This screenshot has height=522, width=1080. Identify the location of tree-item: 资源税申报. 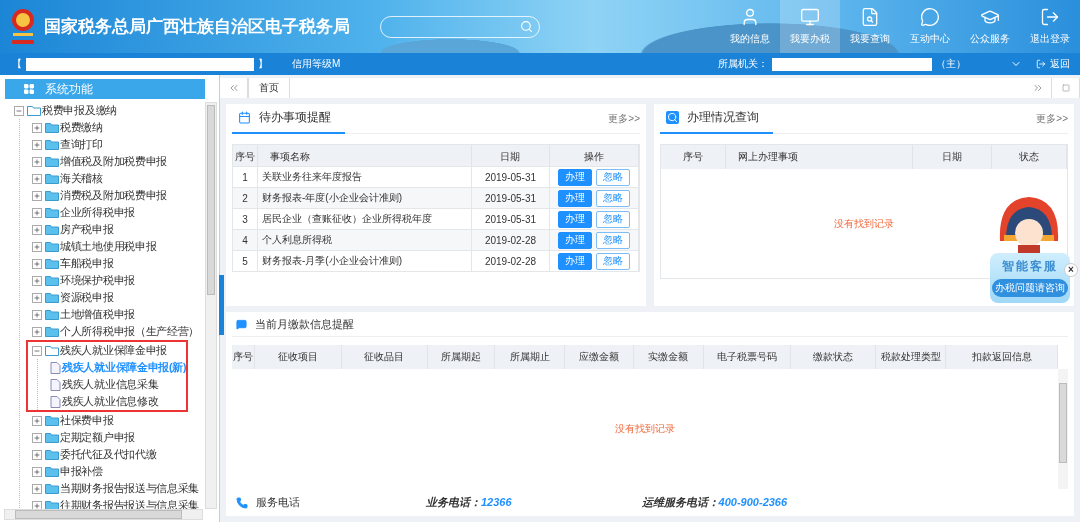
(87, 297).